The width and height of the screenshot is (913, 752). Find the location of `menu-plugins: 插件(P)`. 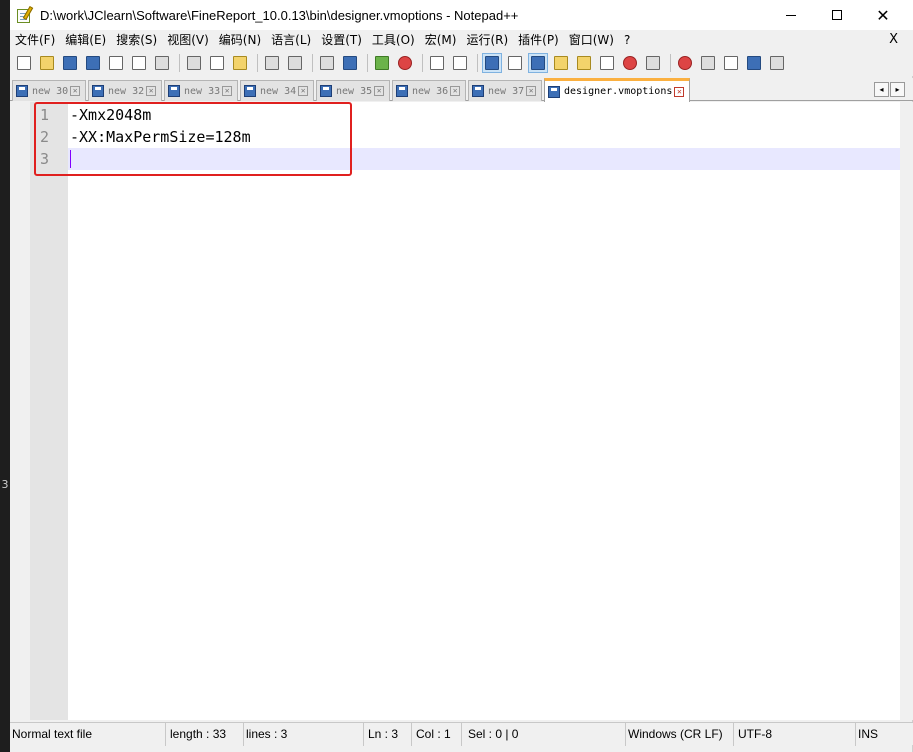

menu-plugins: 插件(P) is located at coordinates (538, 40).